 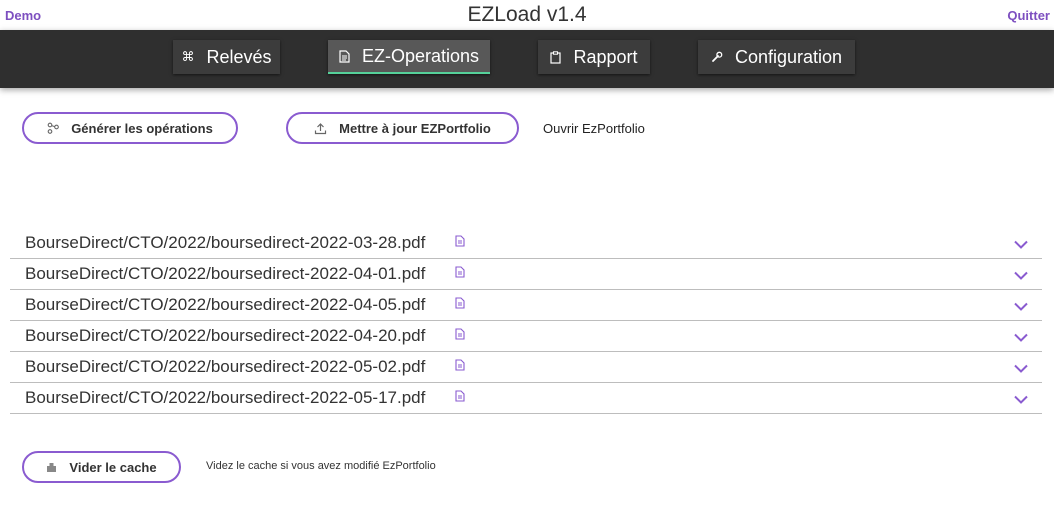 I want to click on top-bar: Demo EZLoad v1.4 Quitter, so click(x=527, y=15).